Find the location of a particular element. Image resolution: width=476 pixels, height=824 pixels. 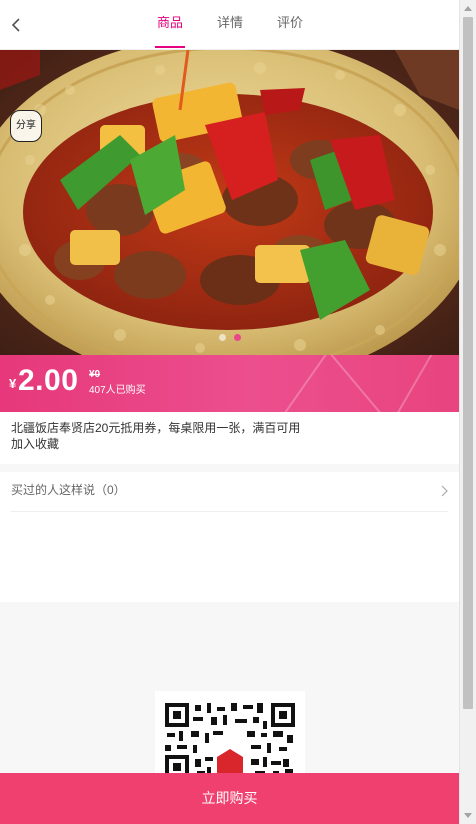

vertical-scrollbar is located at coordinates (467, 412).